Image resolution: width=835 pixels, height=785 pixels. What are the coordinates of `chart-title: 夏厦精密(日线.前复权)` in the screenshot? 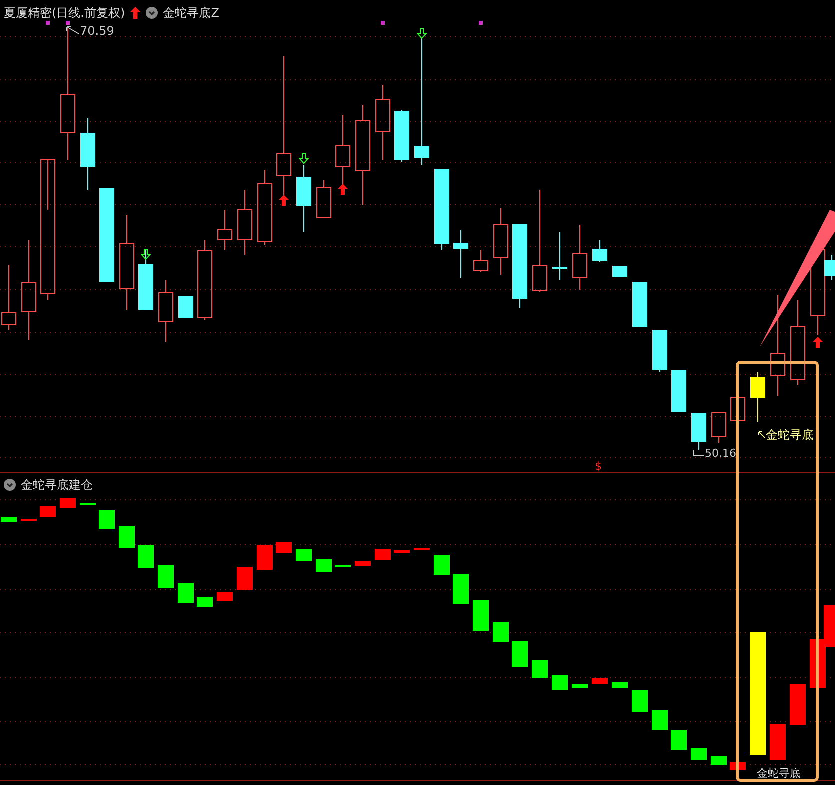 It's located at (65, 13).